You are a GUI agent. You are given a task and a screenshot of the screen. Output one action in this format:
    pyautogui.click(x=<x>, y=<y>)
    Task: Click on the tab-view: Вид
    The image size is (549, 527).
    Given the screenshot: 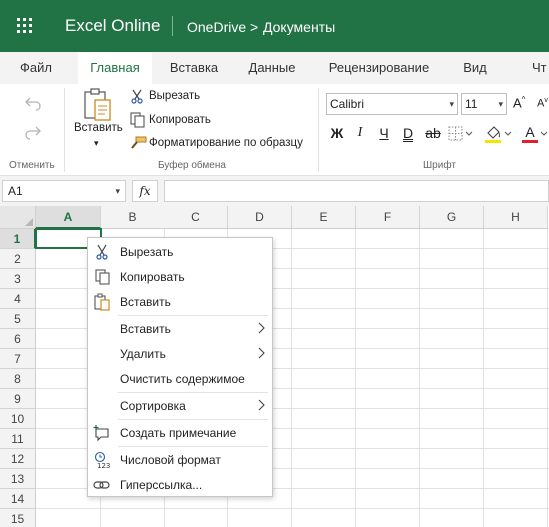 What is the action you would take?
    pyautogui.click(x=475, y=68)
    